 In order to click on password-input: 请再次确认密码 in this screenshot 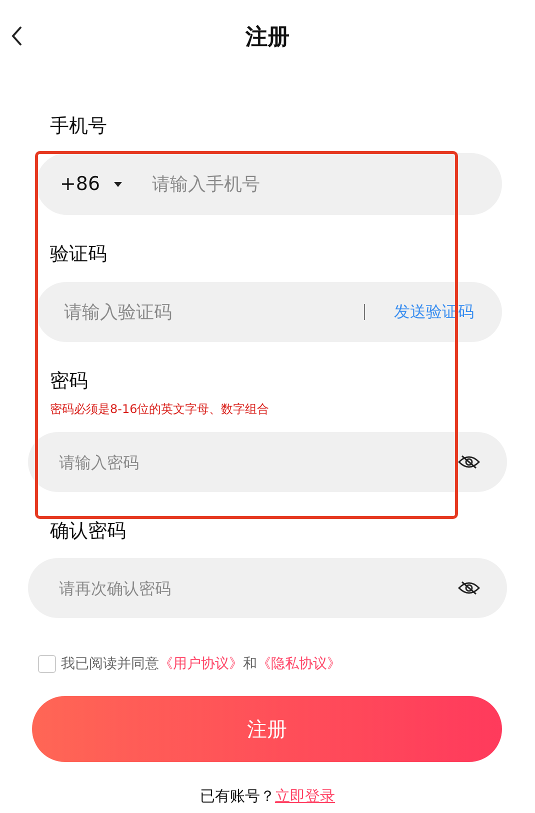, I will do `click(257, 588)`.